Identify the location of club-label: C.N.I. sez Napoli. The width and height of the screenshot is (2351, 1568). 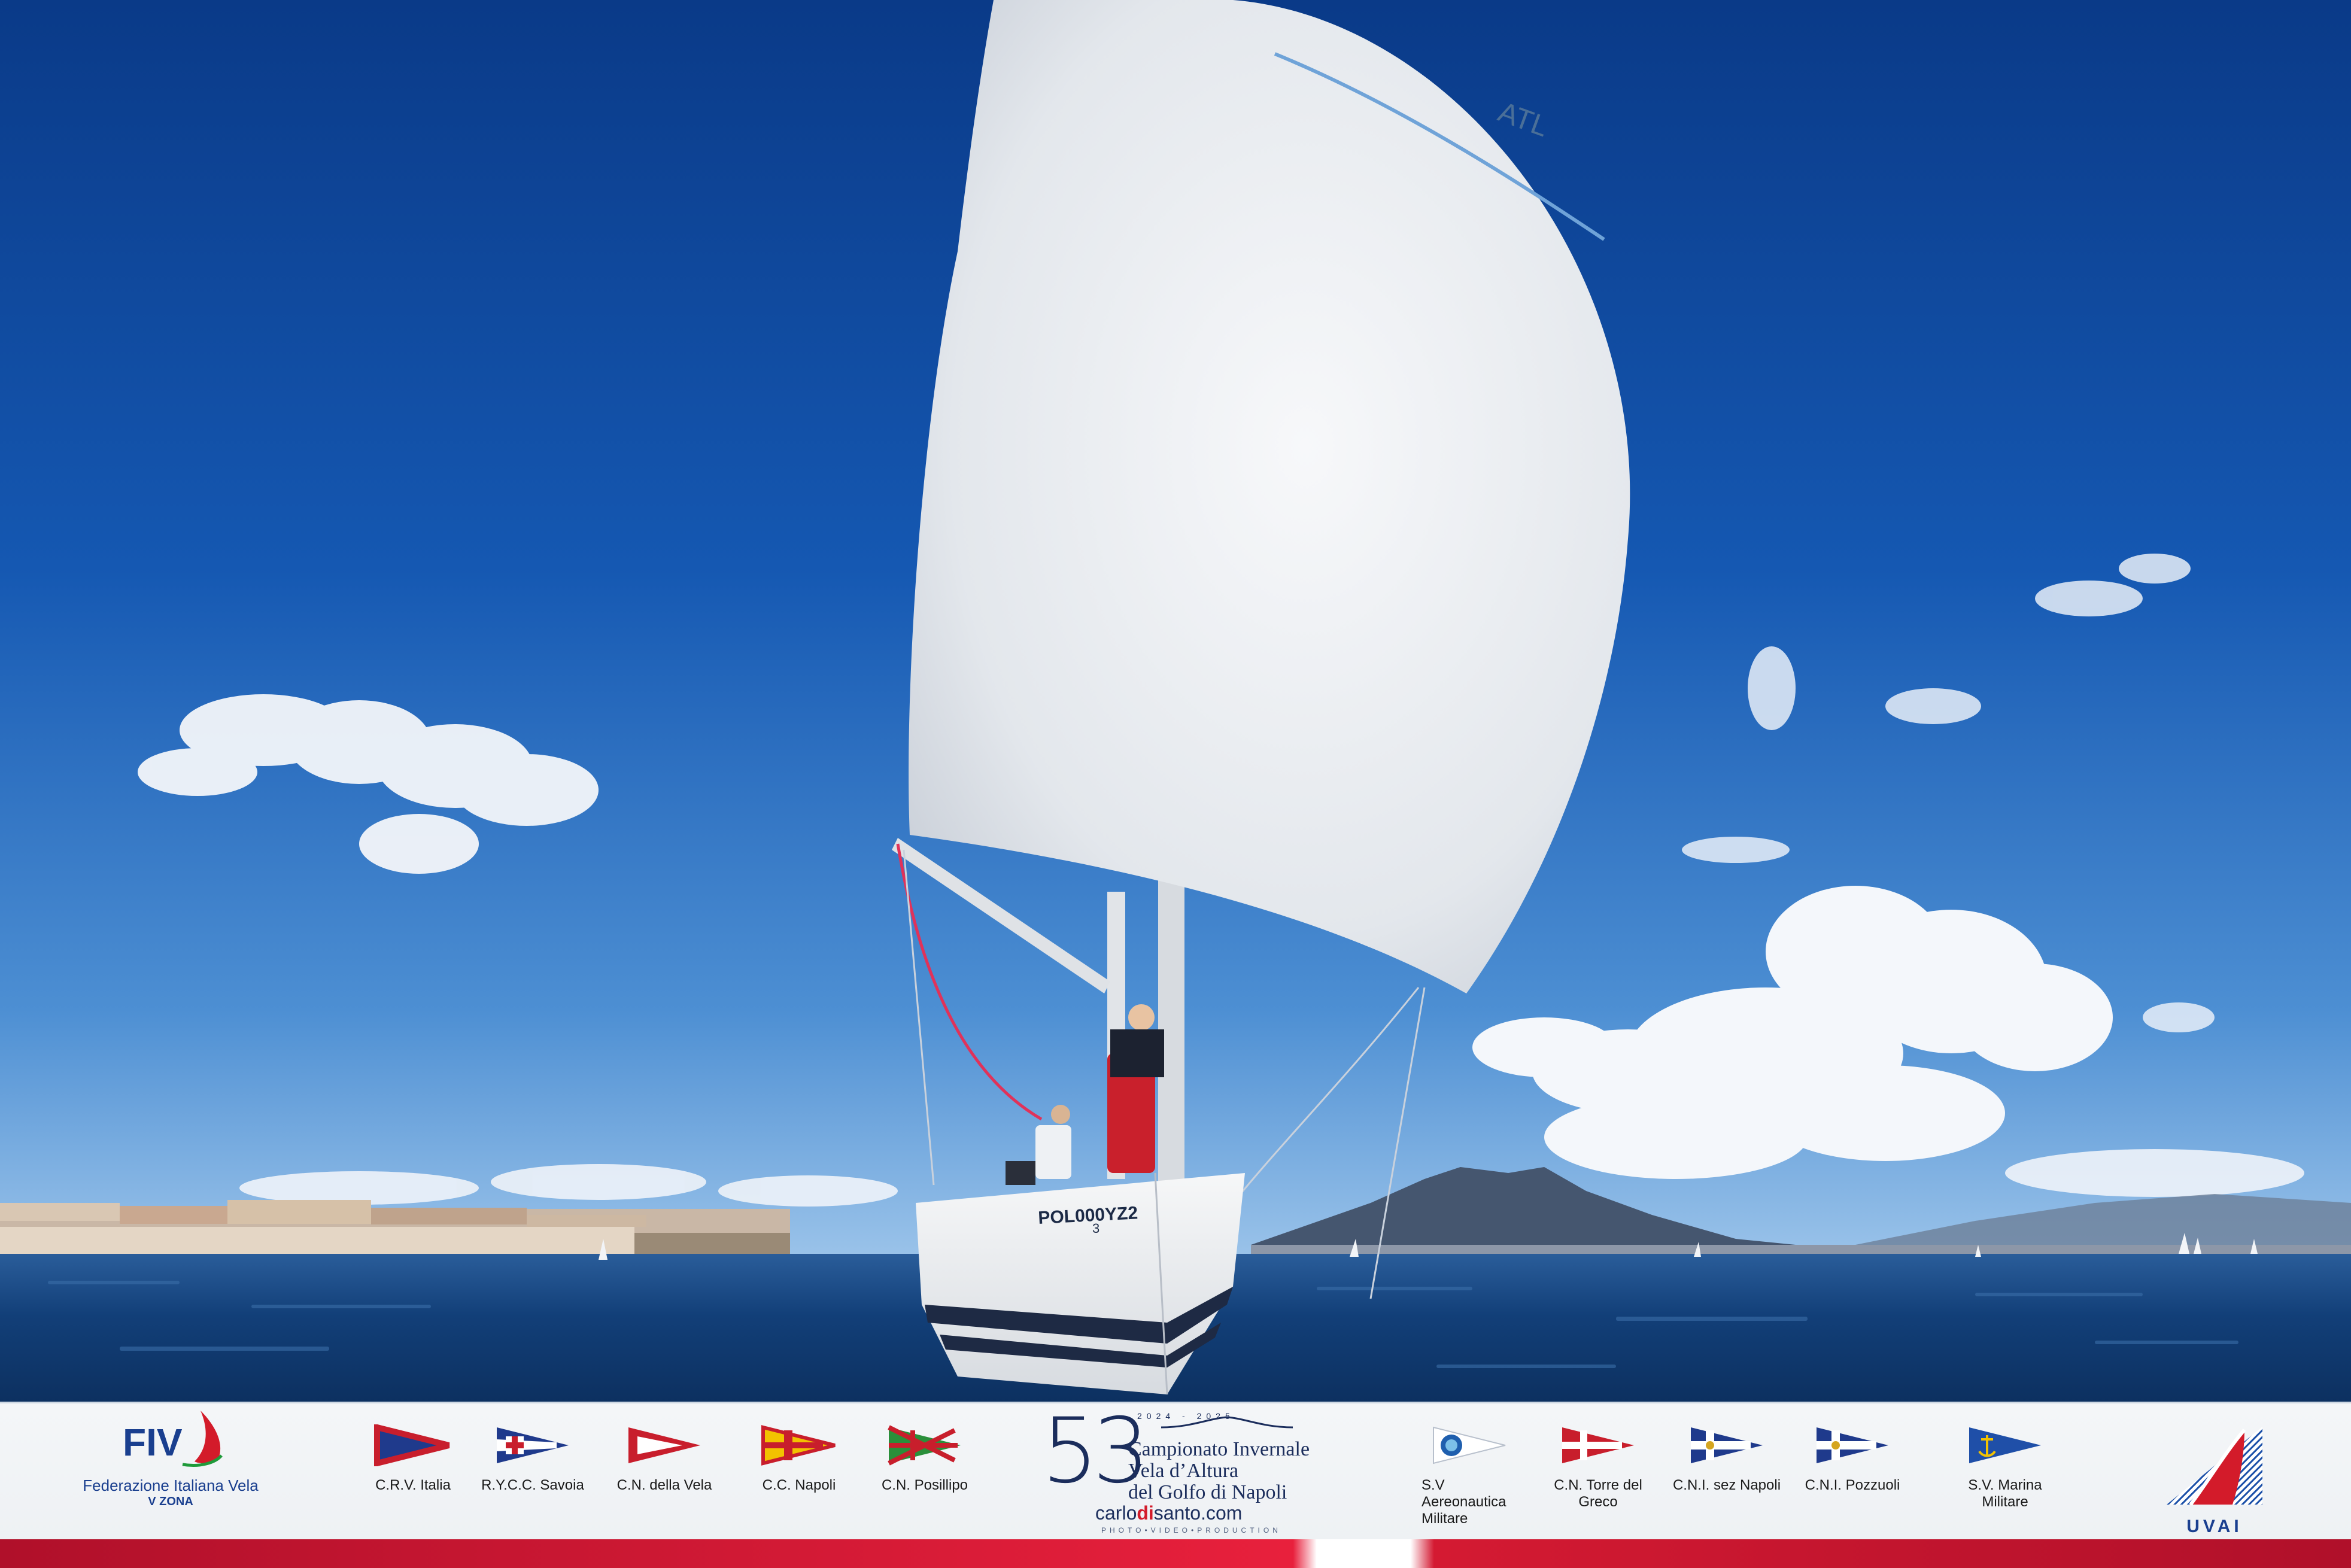
(1726, 1485).